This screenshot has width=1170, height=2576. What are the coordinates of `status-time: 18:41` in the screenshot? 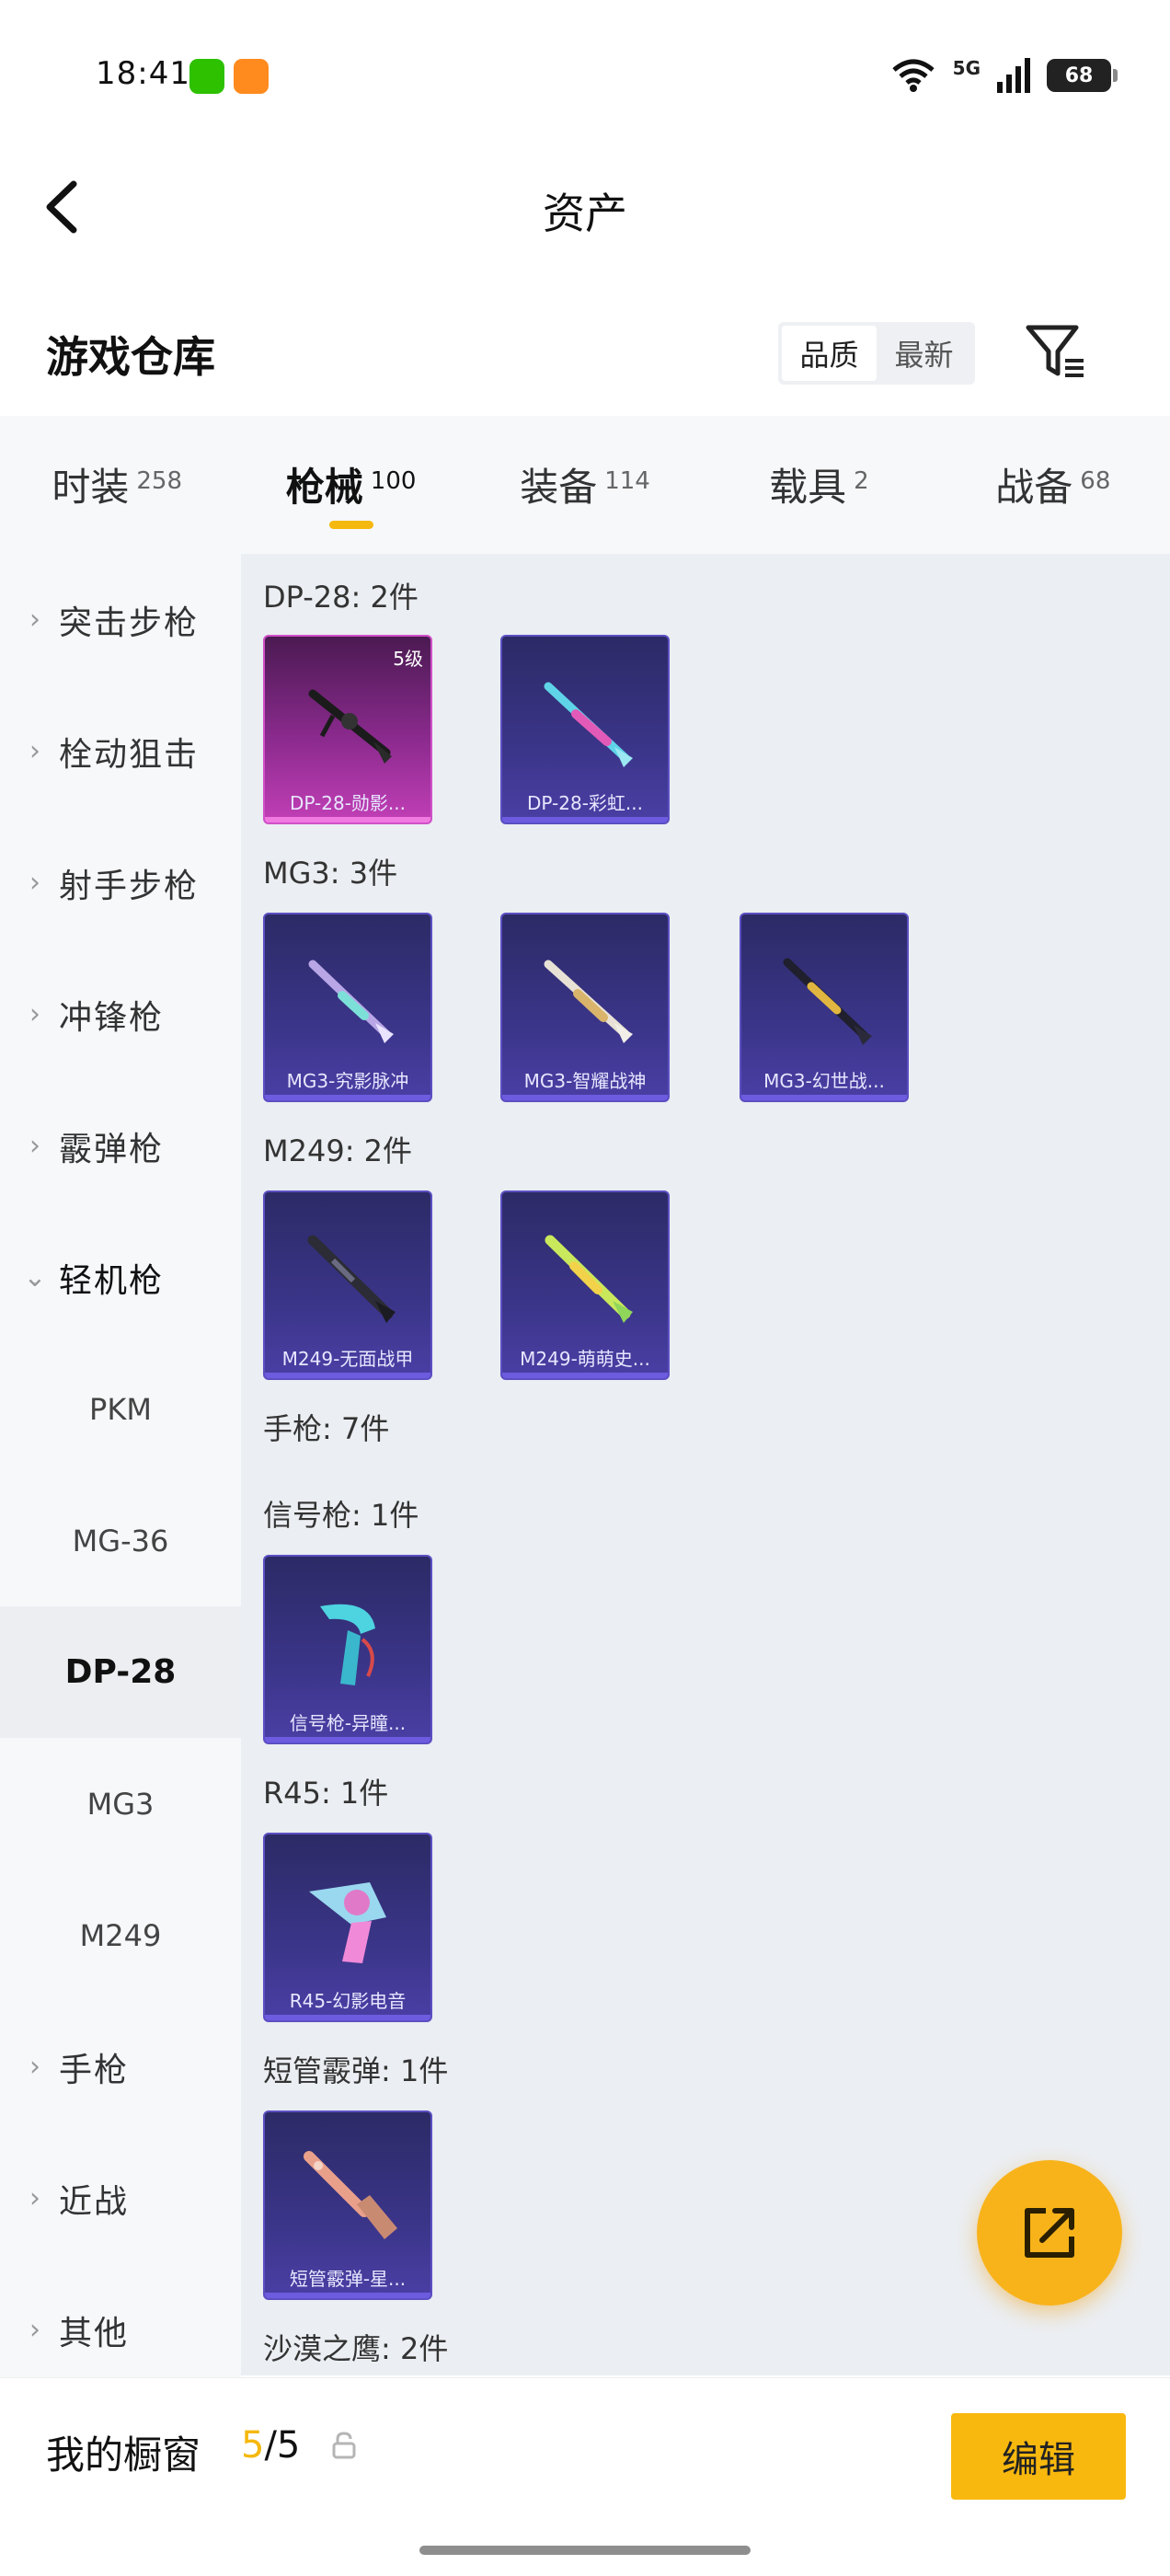 It's located at (143, 73).